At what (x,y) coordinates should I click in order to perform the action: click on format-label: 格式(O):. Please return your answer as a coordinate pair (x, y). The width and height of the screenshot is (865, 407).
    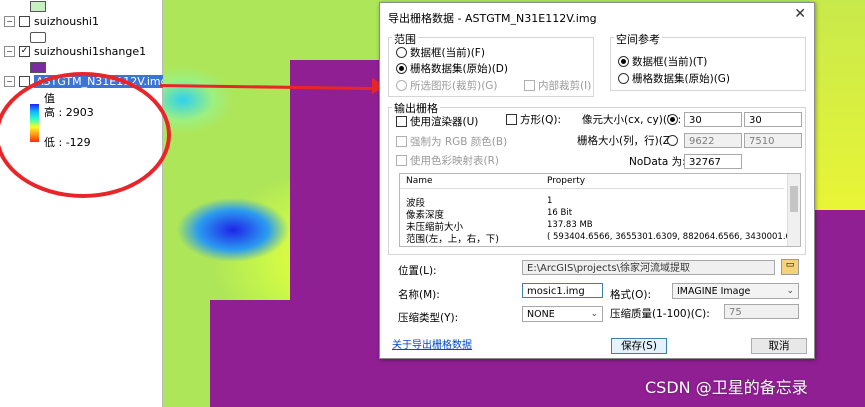
    Looking at the image, I should click on (630, 295).